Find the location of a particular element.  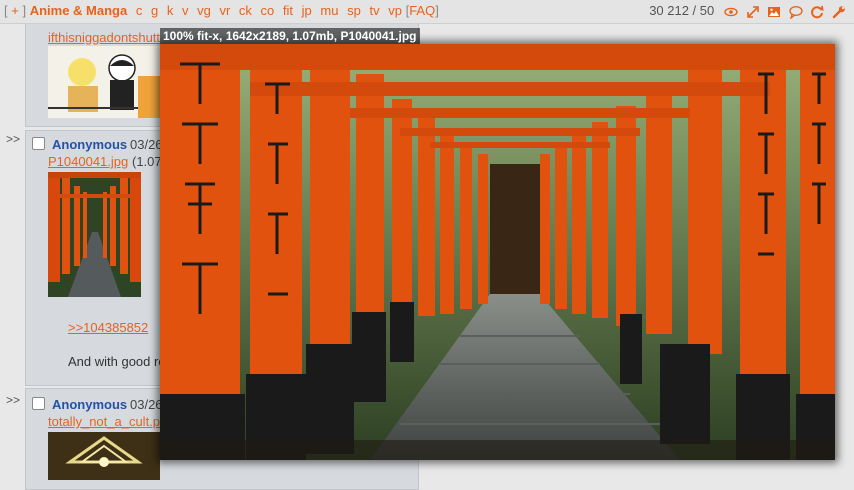

post-1-thumbnail is located at coordinates (104, 82).